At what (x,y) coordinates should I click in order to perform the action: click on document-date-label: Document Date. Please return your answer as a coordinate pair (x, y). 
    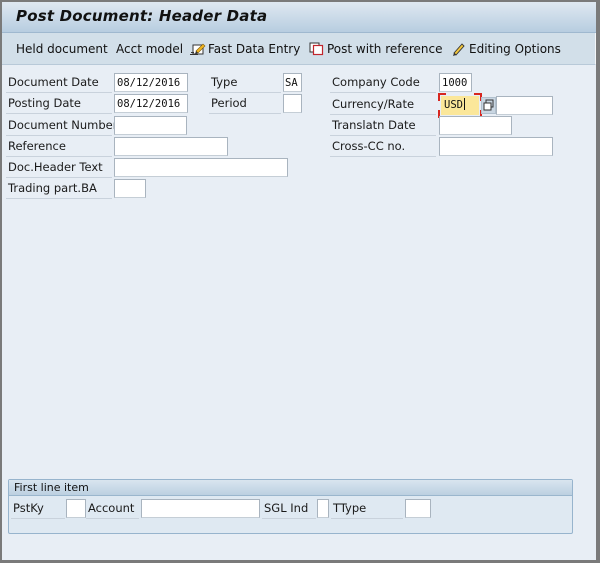
    Looking at the image, I should click on (59, 83).